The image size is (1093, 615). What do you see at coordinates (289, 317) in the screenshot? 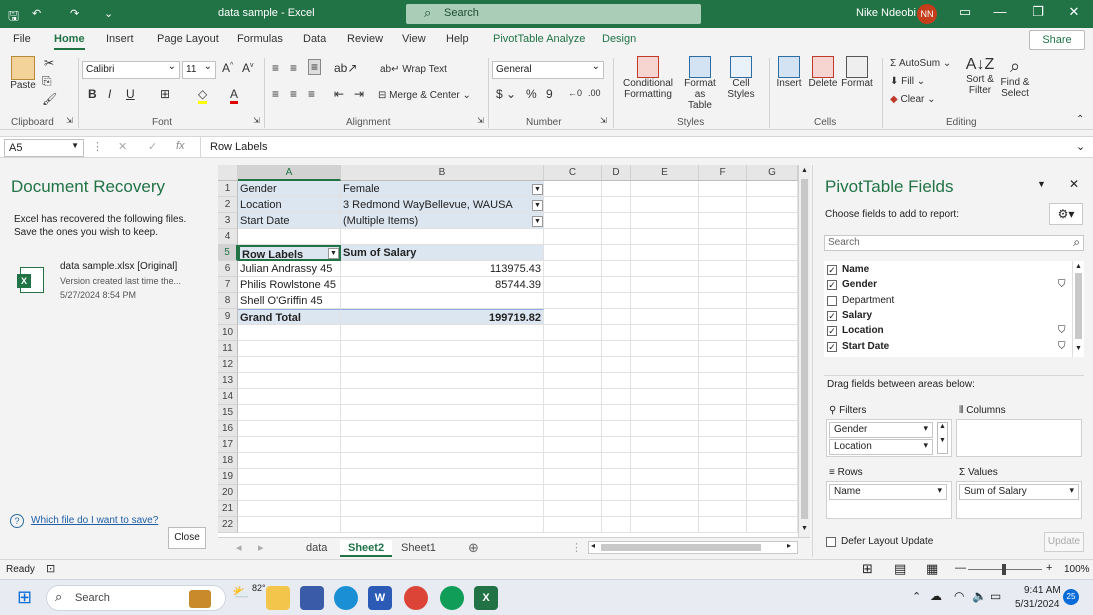
I see `grand-total-label: Grand Total` at bounding box center [289, 317].